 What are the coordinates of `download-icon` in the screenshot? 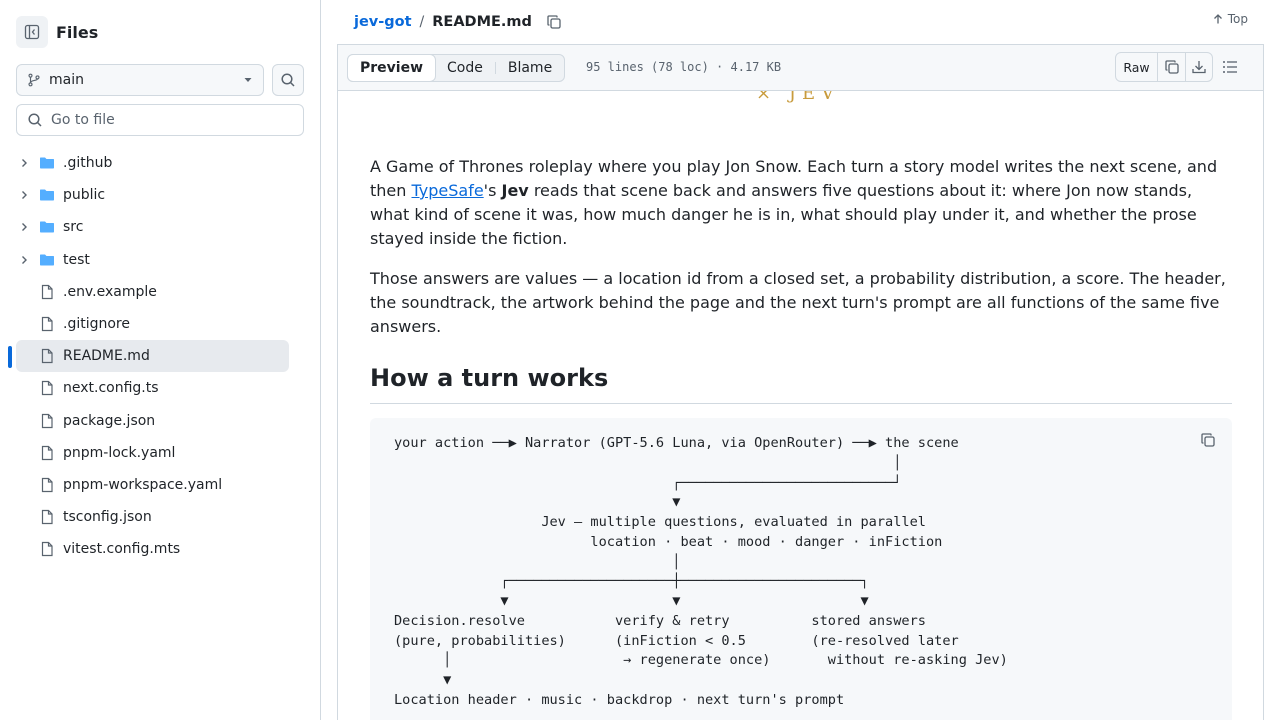 It's located at (1199, 67).